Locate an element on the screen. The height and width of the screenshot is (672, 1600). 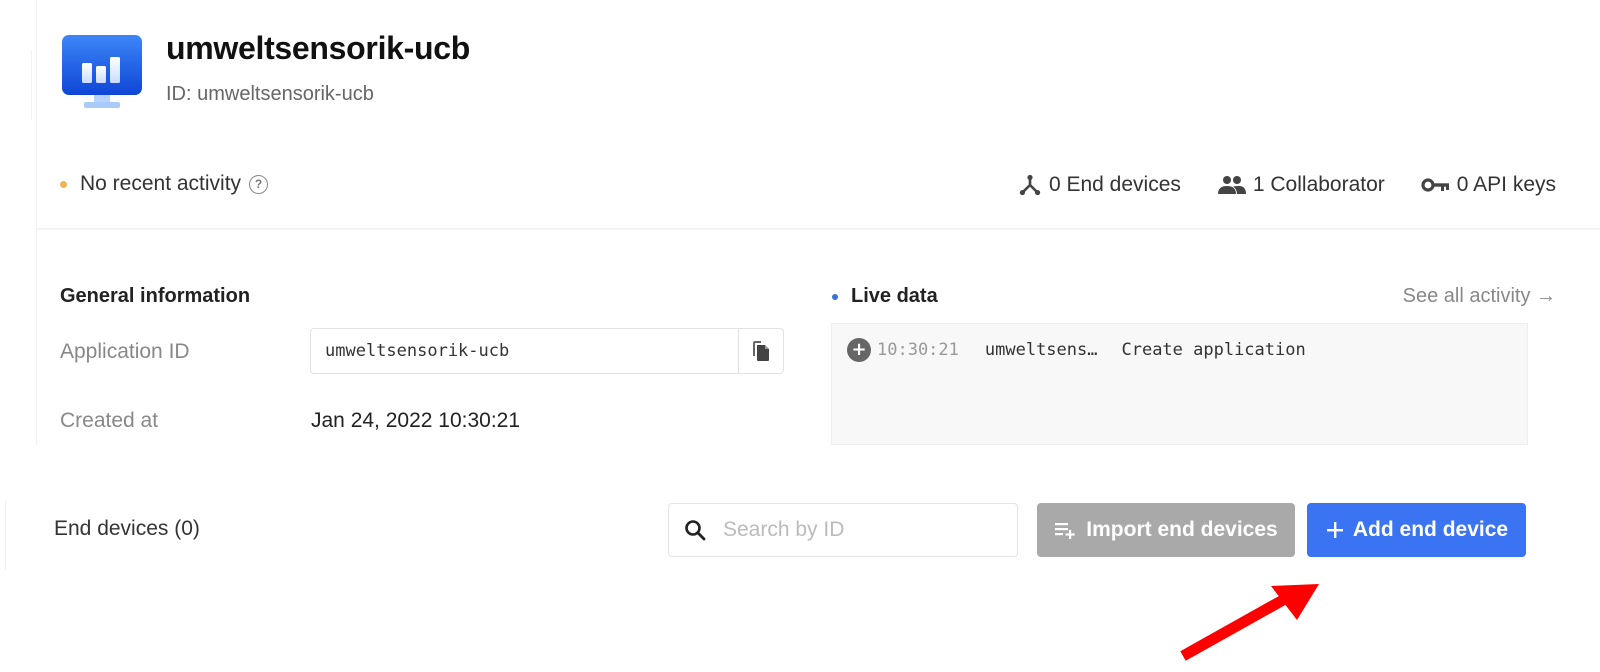
end-devices-icon is located at coordinates (1030, 185).